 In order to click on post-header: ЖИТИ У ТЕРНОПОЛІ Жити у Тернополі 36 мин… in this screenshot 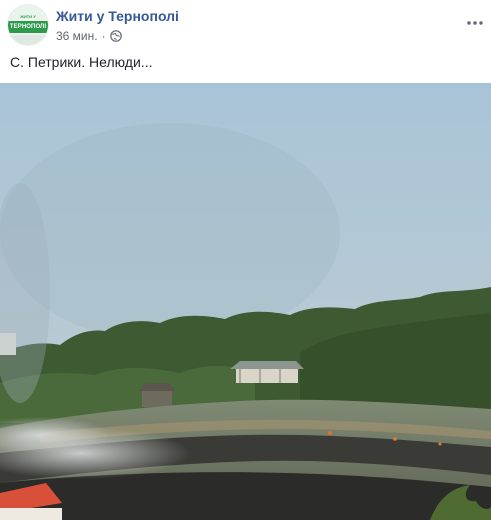, I will do `click(245, 26)`.